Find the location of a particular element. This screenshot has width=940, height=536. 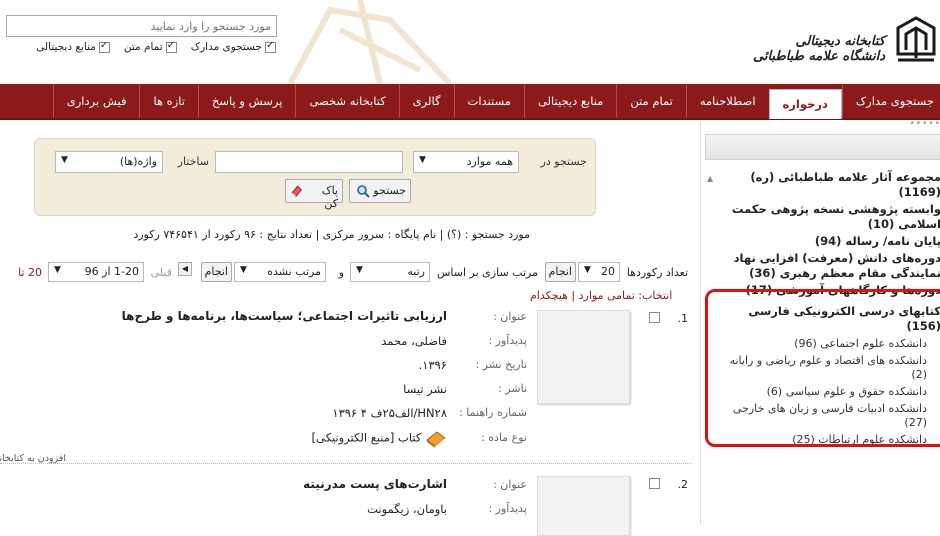

sort-order-select: مرتب نشده ▼ is located at coordinates (280, 272).